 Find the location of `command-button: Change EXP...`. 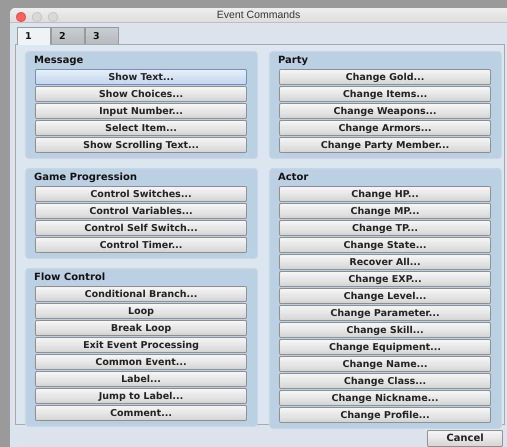

command-button: Change EXP... is located at coordinates (385, 279).